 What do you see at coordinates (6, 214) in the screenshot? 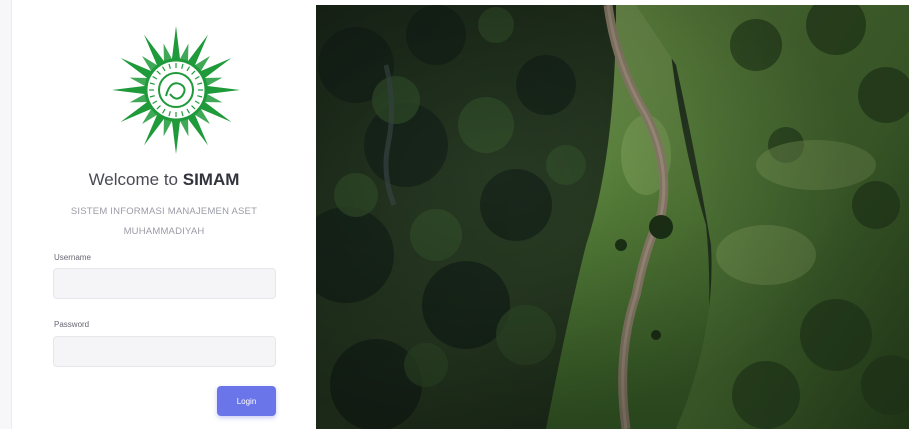
I see `left-edge-strip` at bounding box center [6, 214].